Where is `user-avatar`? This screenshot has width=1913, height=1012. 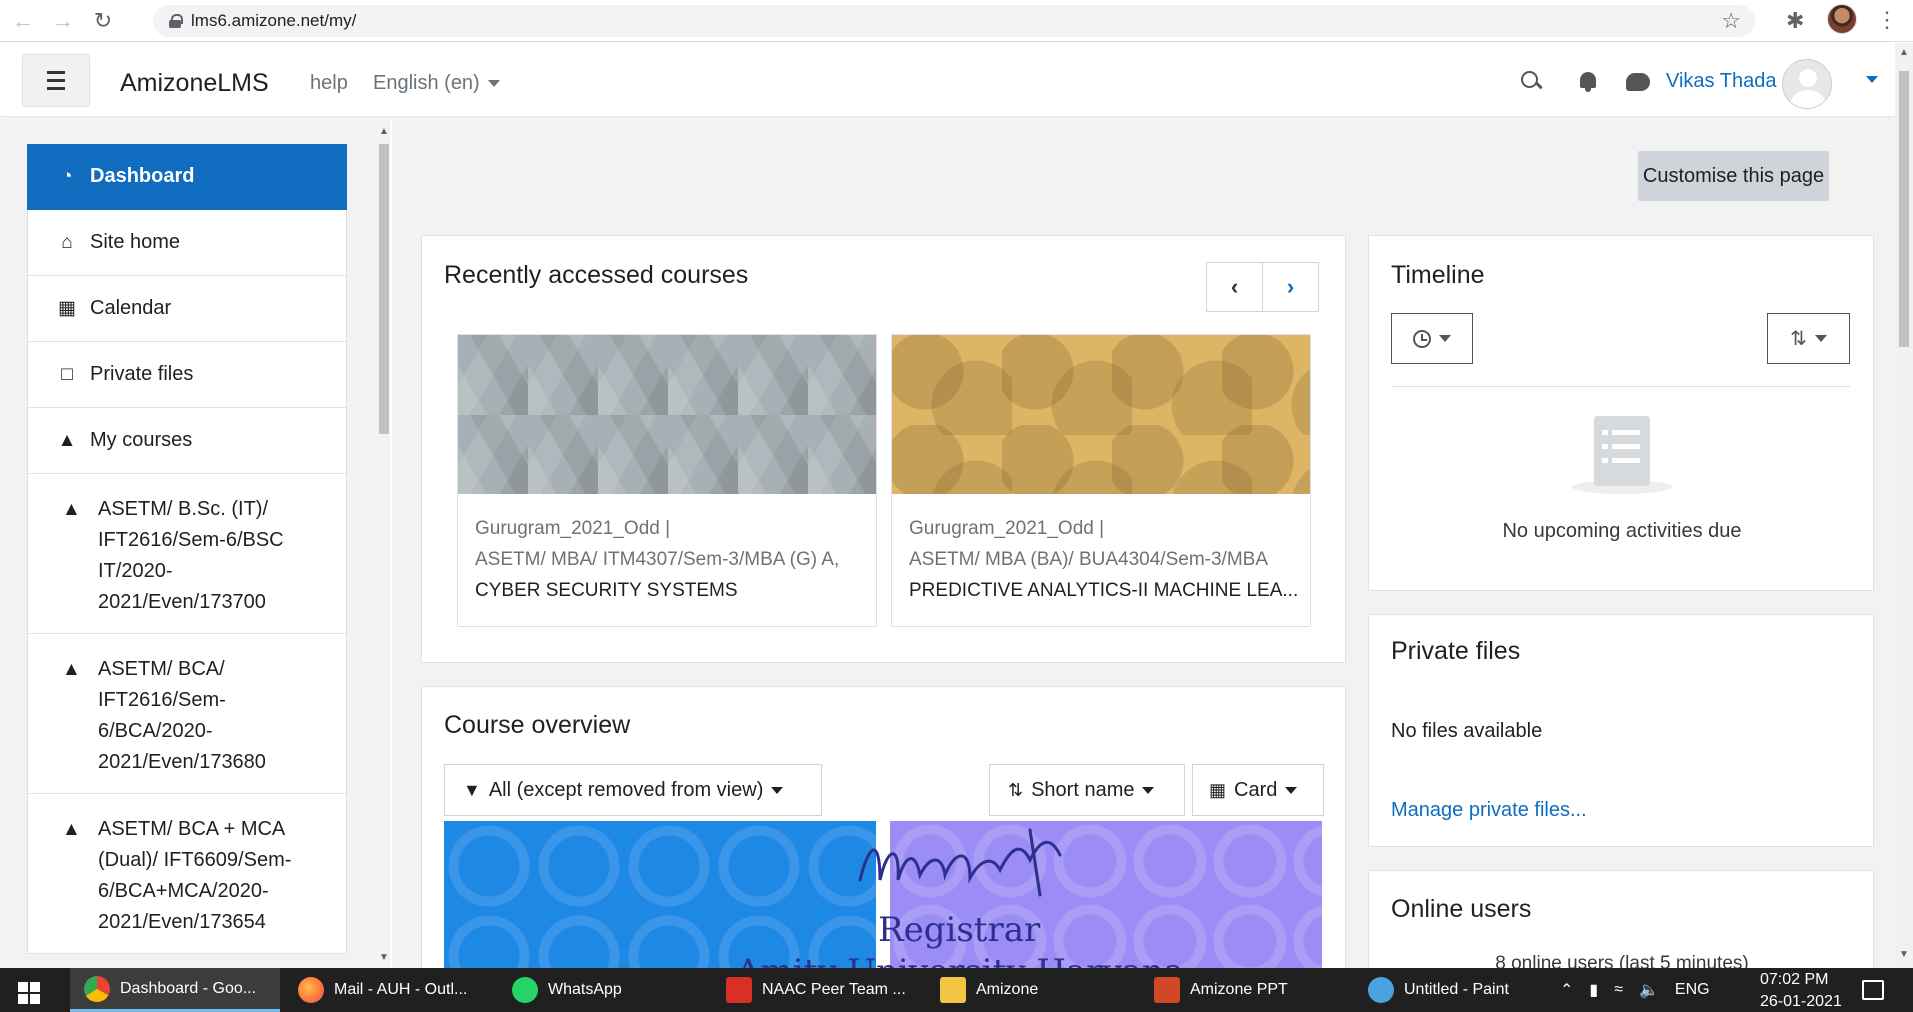
user-avatar is located at coordinates (1807, 84).